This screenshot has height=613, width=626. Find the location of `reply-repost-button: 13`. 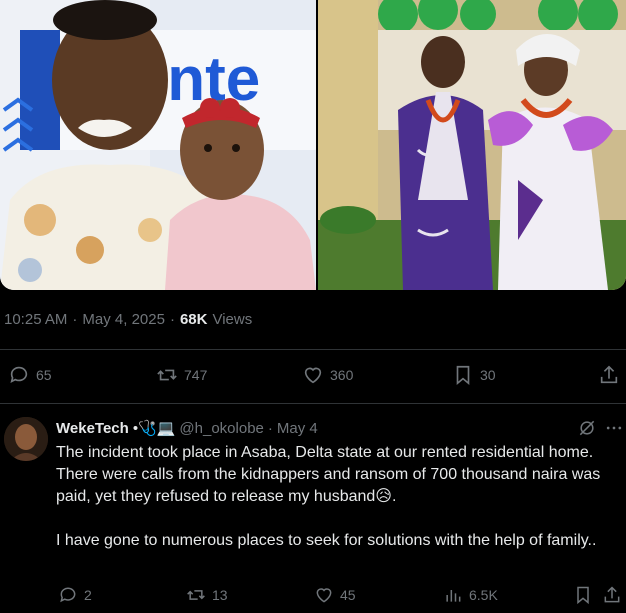

reply-repost-button: 13 is located at coordinates (207, 595).